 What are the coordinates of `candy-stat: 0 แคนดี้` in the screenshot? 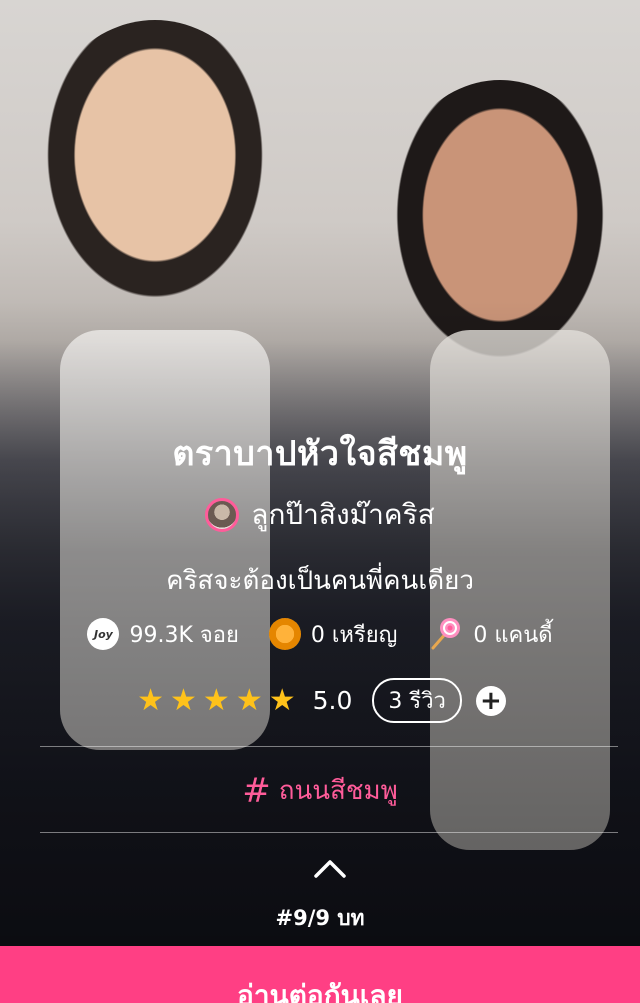 It's located at (490, 634).